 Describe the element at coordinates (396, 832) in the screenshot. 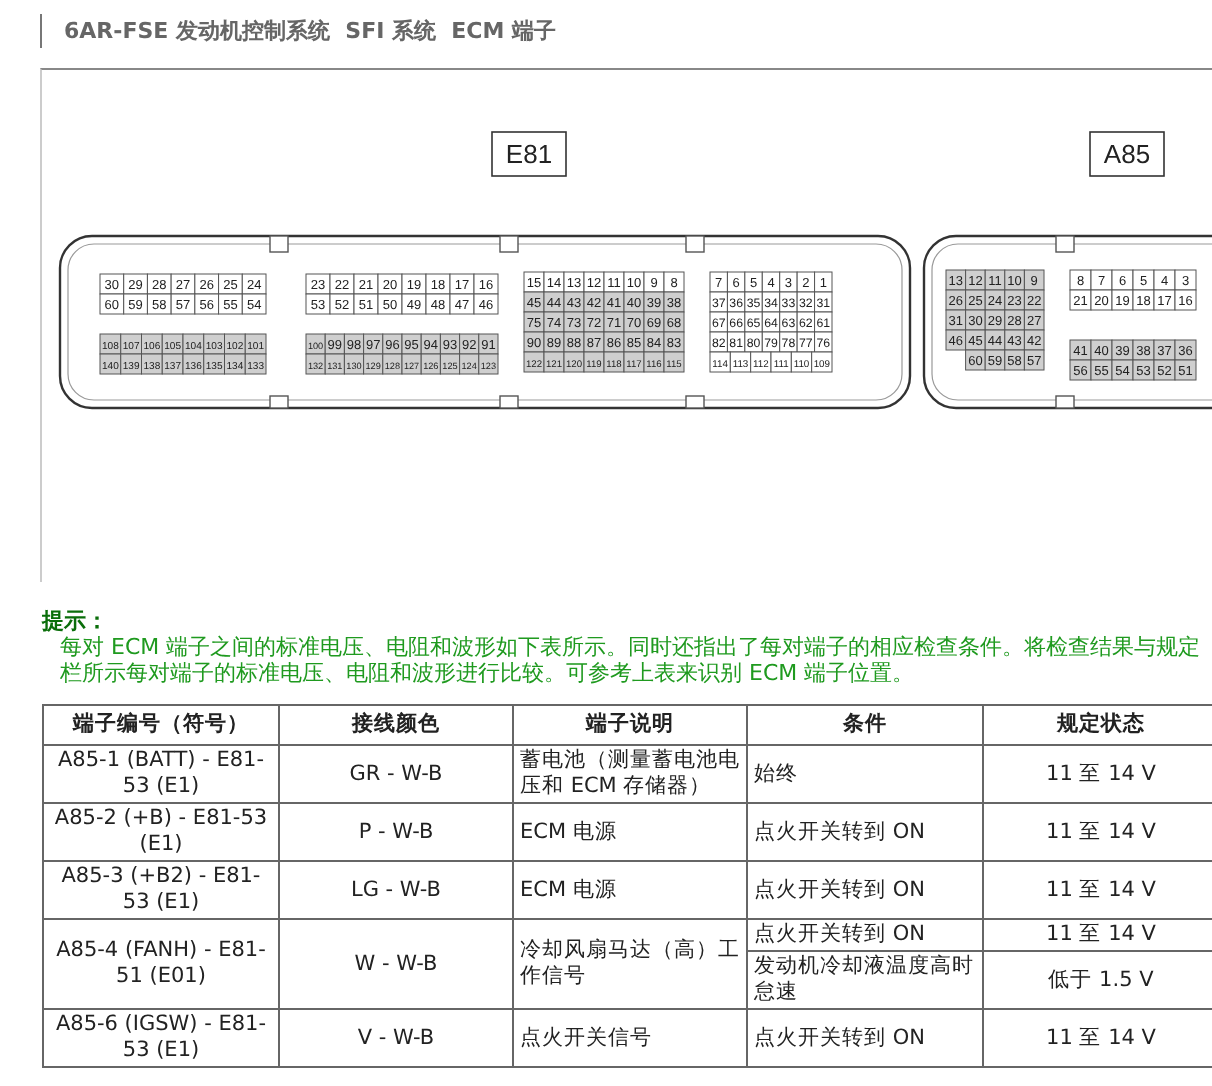

I see `table-cell: P - W-B` at that location.